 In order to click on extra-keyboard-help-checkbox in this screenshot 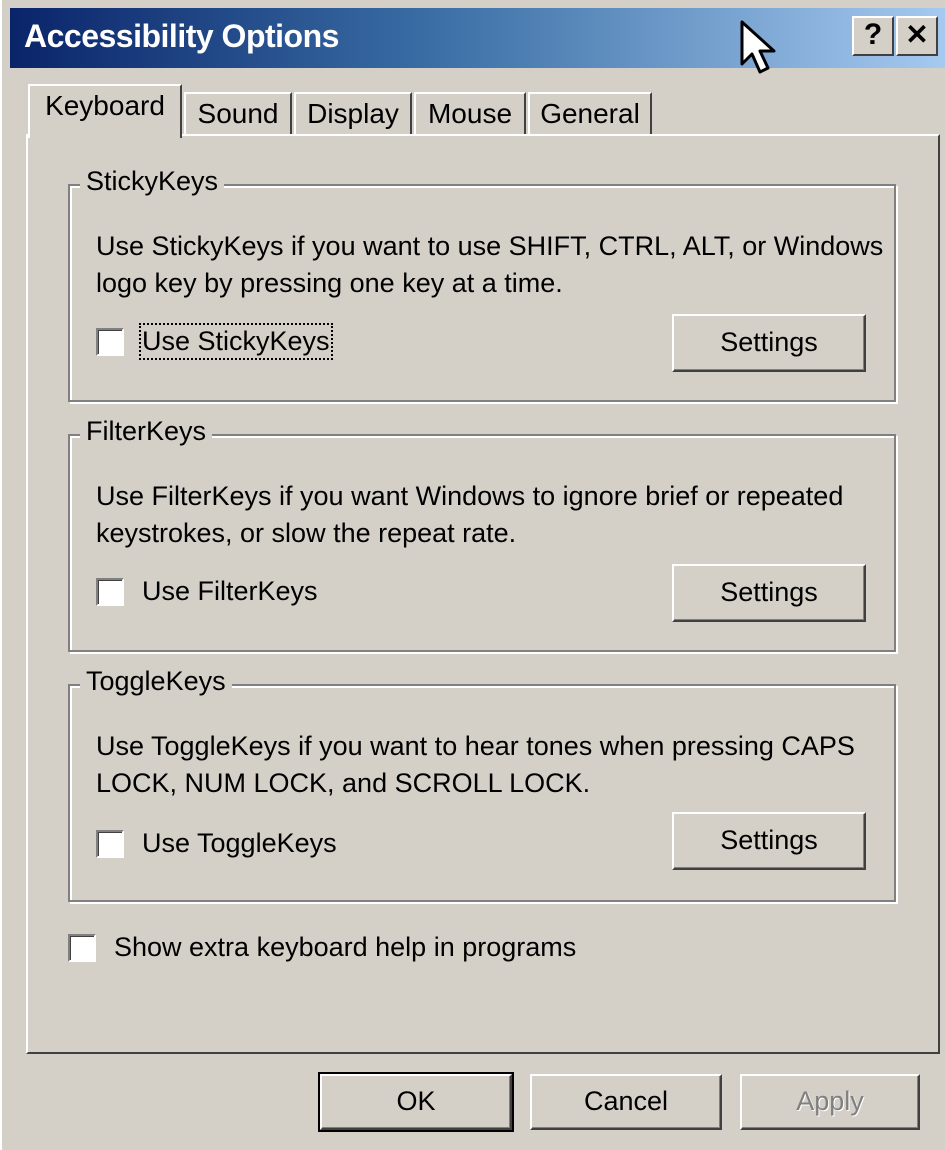, I will do `click(82, 948)`.